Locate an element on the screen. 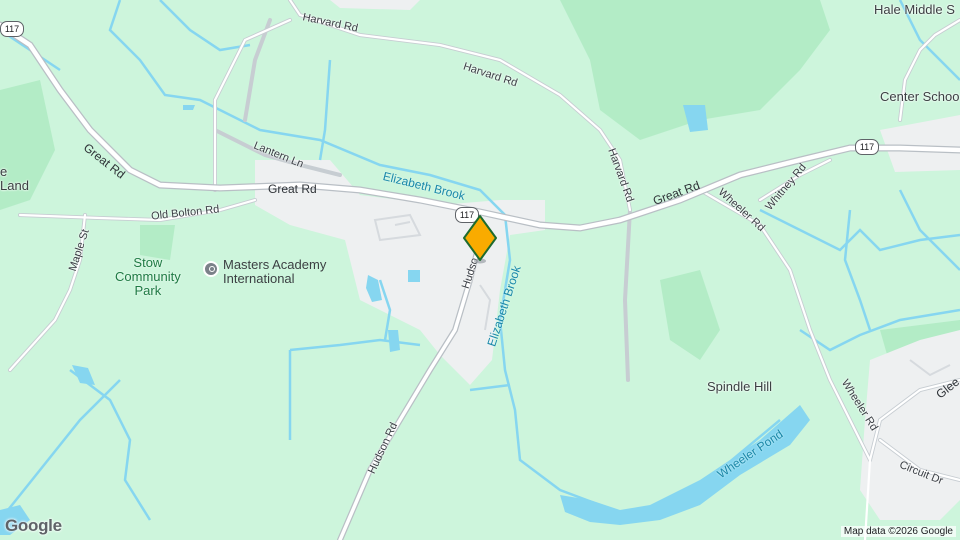 This screenshot has height=540, width=960. poi-masters-academy: Masters Academy International is located at coordinates (264, 272).